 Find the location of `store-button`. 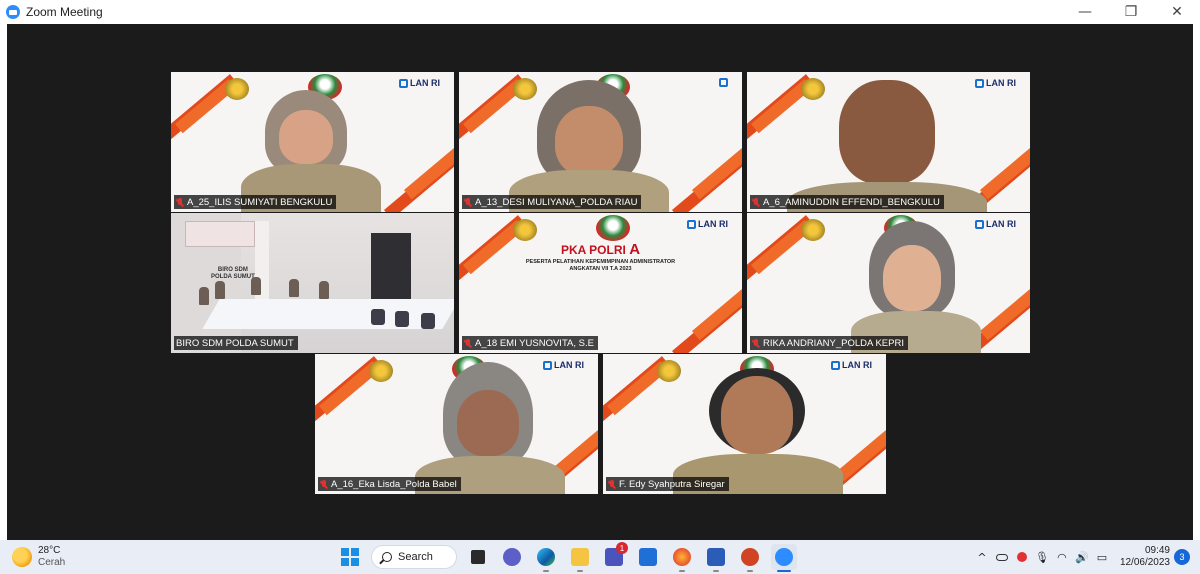

store-button is located at coordinates (648, 557).